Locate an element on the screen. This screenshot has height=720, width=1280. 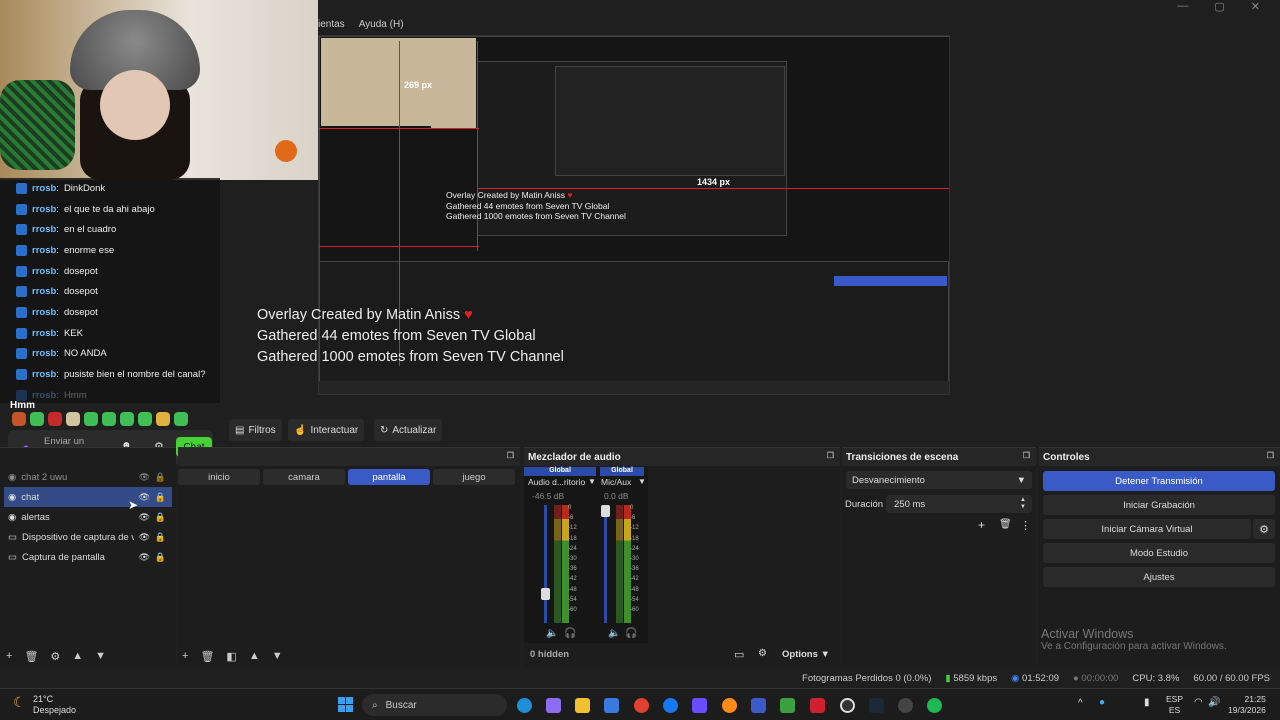
chevron-up-icon: ^ is located at coordinates (1080, 703).